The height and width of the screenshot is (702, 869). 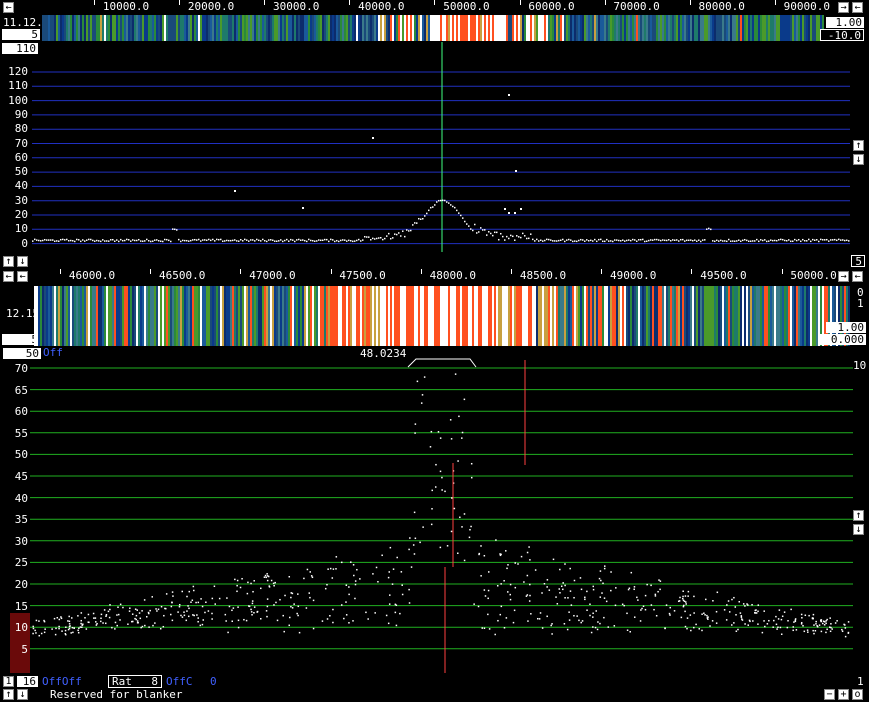 I want to click on y-tick-label: 35, so click(x=21, y=520).